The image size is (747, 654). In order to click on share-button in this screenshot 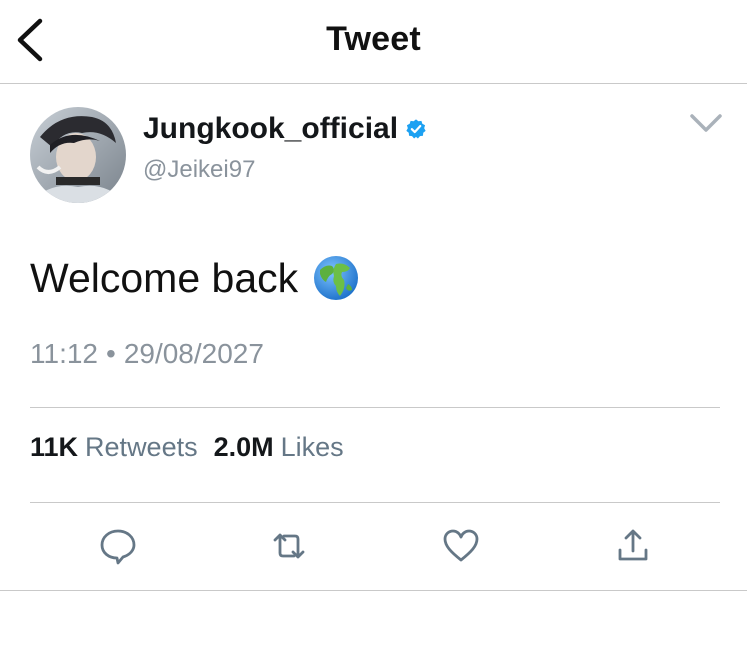, I will do `click(633, 546)`.